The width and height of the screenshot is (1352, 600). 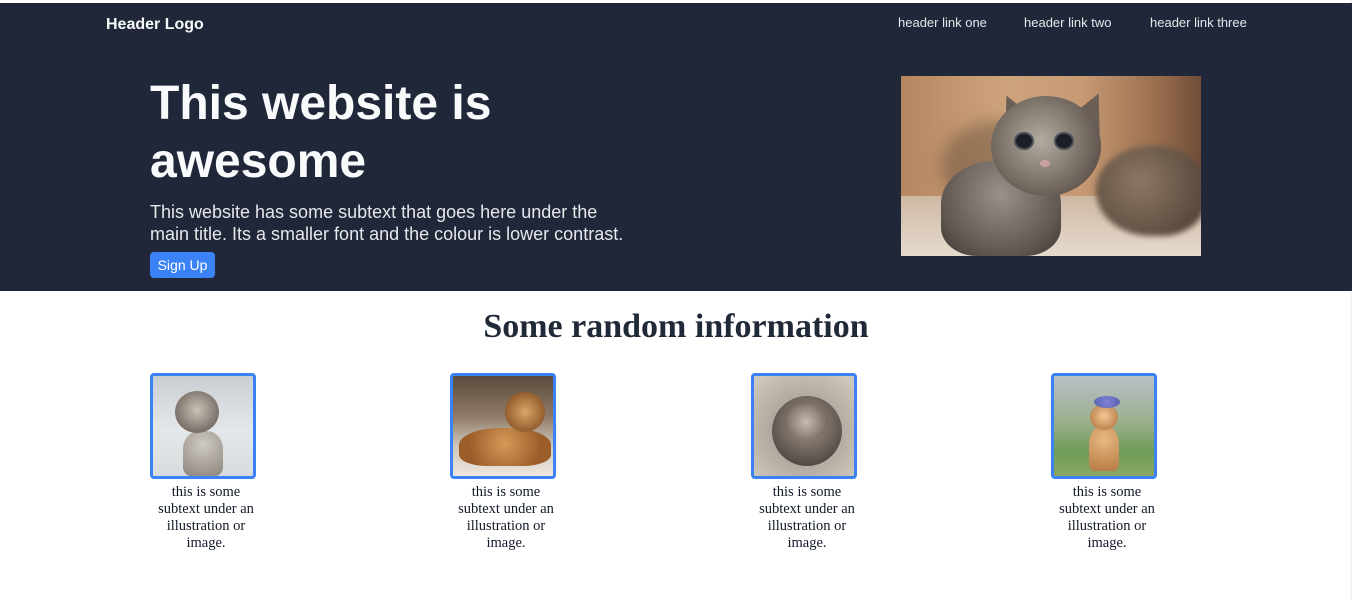 What do you see at coordinates (503, 426) in the screenshot?
I see `card-image-bengal-cat` at bounding box center [503, 426].